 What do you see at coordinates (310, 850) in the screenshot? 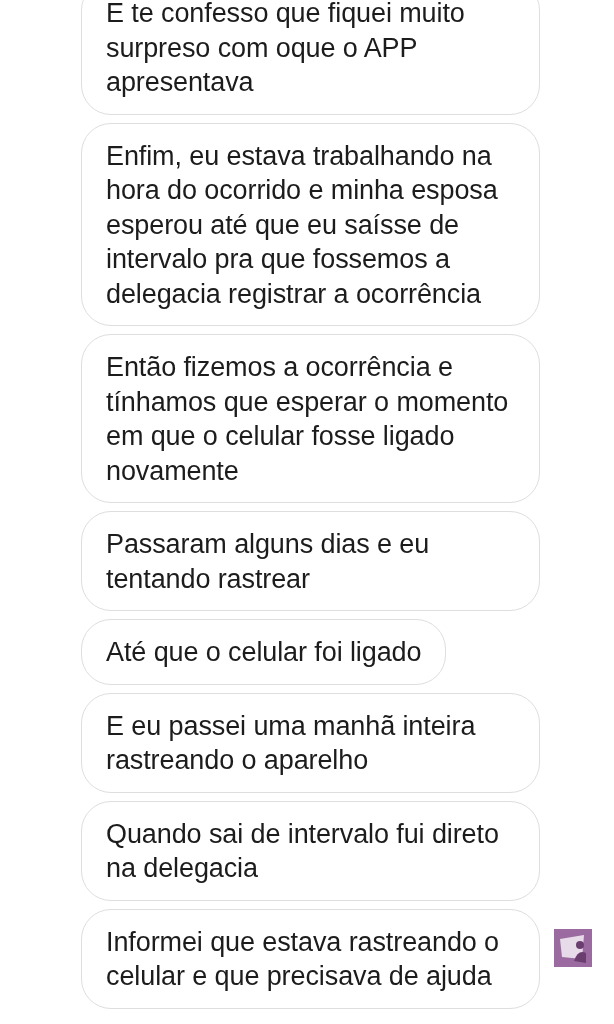
I see `message-bubble: Quando sai de intervalo fui direto na delegacia` at bounding box center [310, 850].